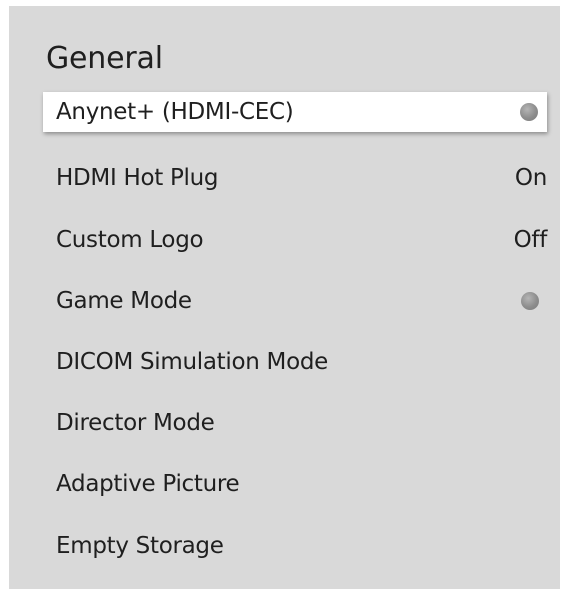  I want to click on menu-item-label: DICOM Simulation Mode, so click(192, 362).